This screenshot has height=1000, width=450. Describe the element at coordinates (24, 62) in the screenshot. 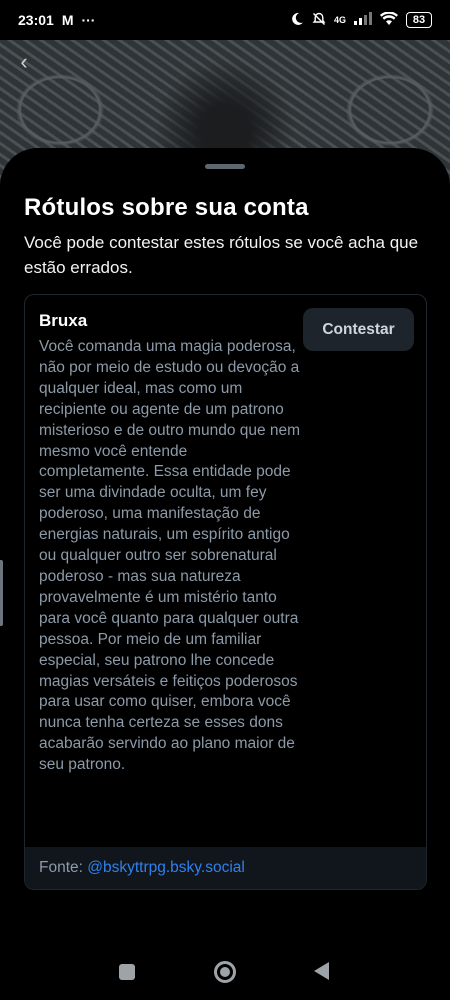

I see `back-arrow-icon: ‹` at that location.